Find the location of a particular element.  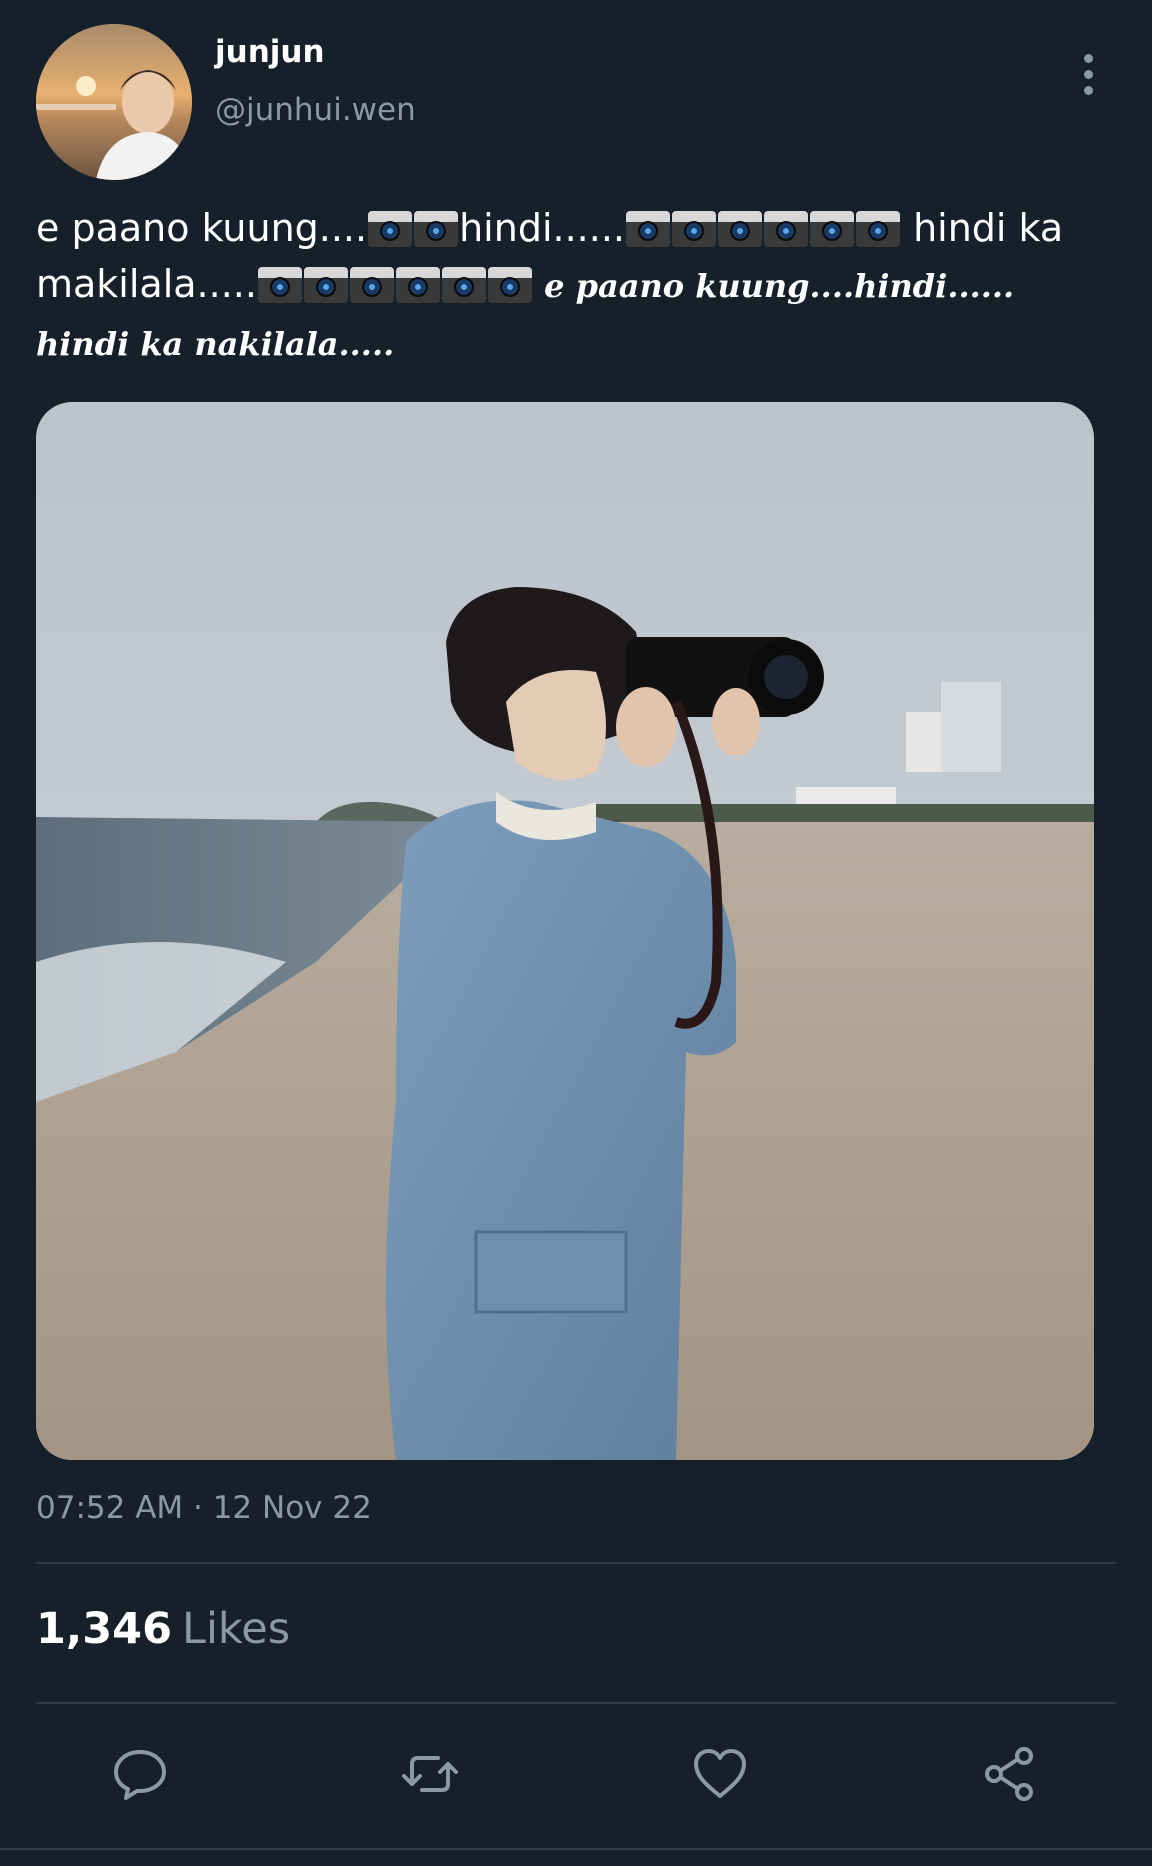

likes-count: 1,346 Likes is located at coordinates (163, 1629).